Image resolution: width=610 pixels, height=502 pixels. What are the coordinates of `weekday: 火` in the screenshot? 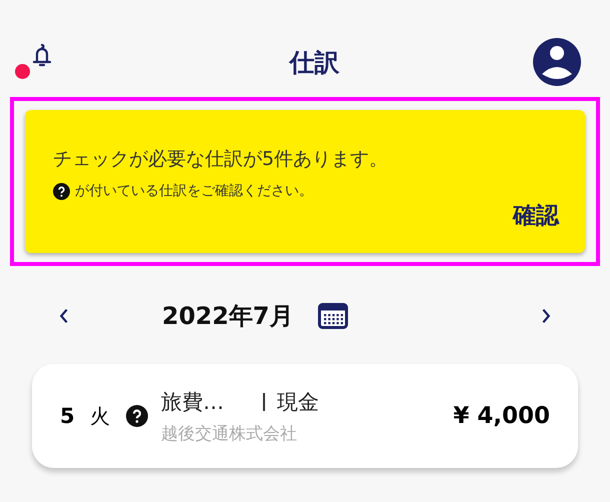 It's located at (100, 416).